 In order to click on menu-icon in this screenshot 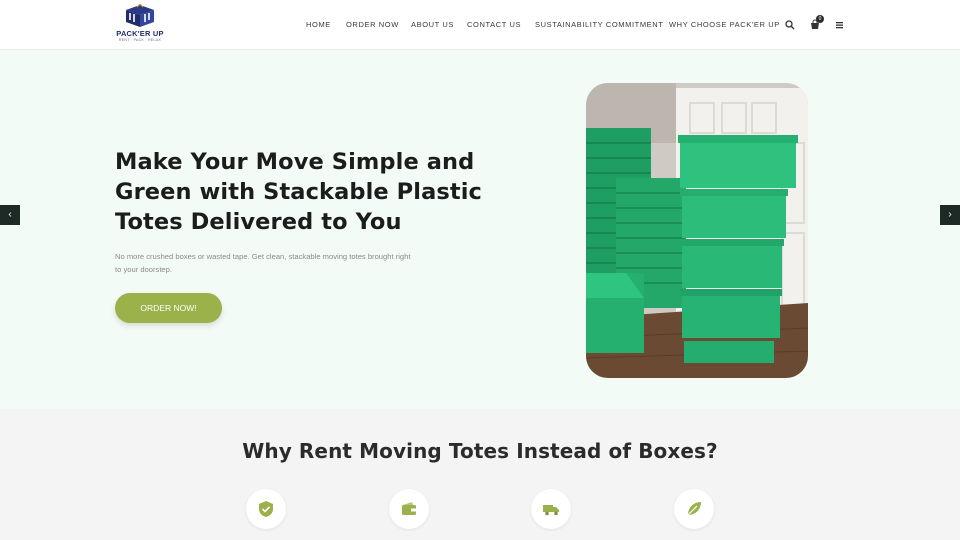, I will do `click(840, 24)`.